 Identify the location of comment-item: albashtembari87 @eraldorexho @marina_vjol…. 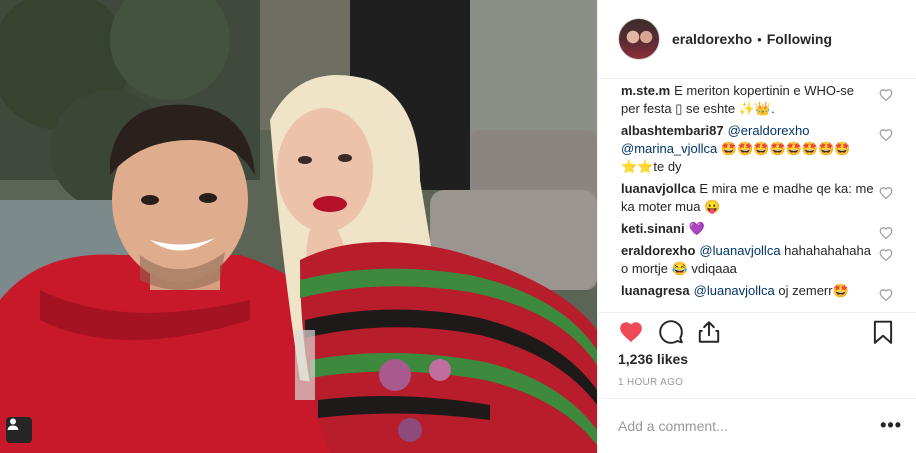
(757, 149).